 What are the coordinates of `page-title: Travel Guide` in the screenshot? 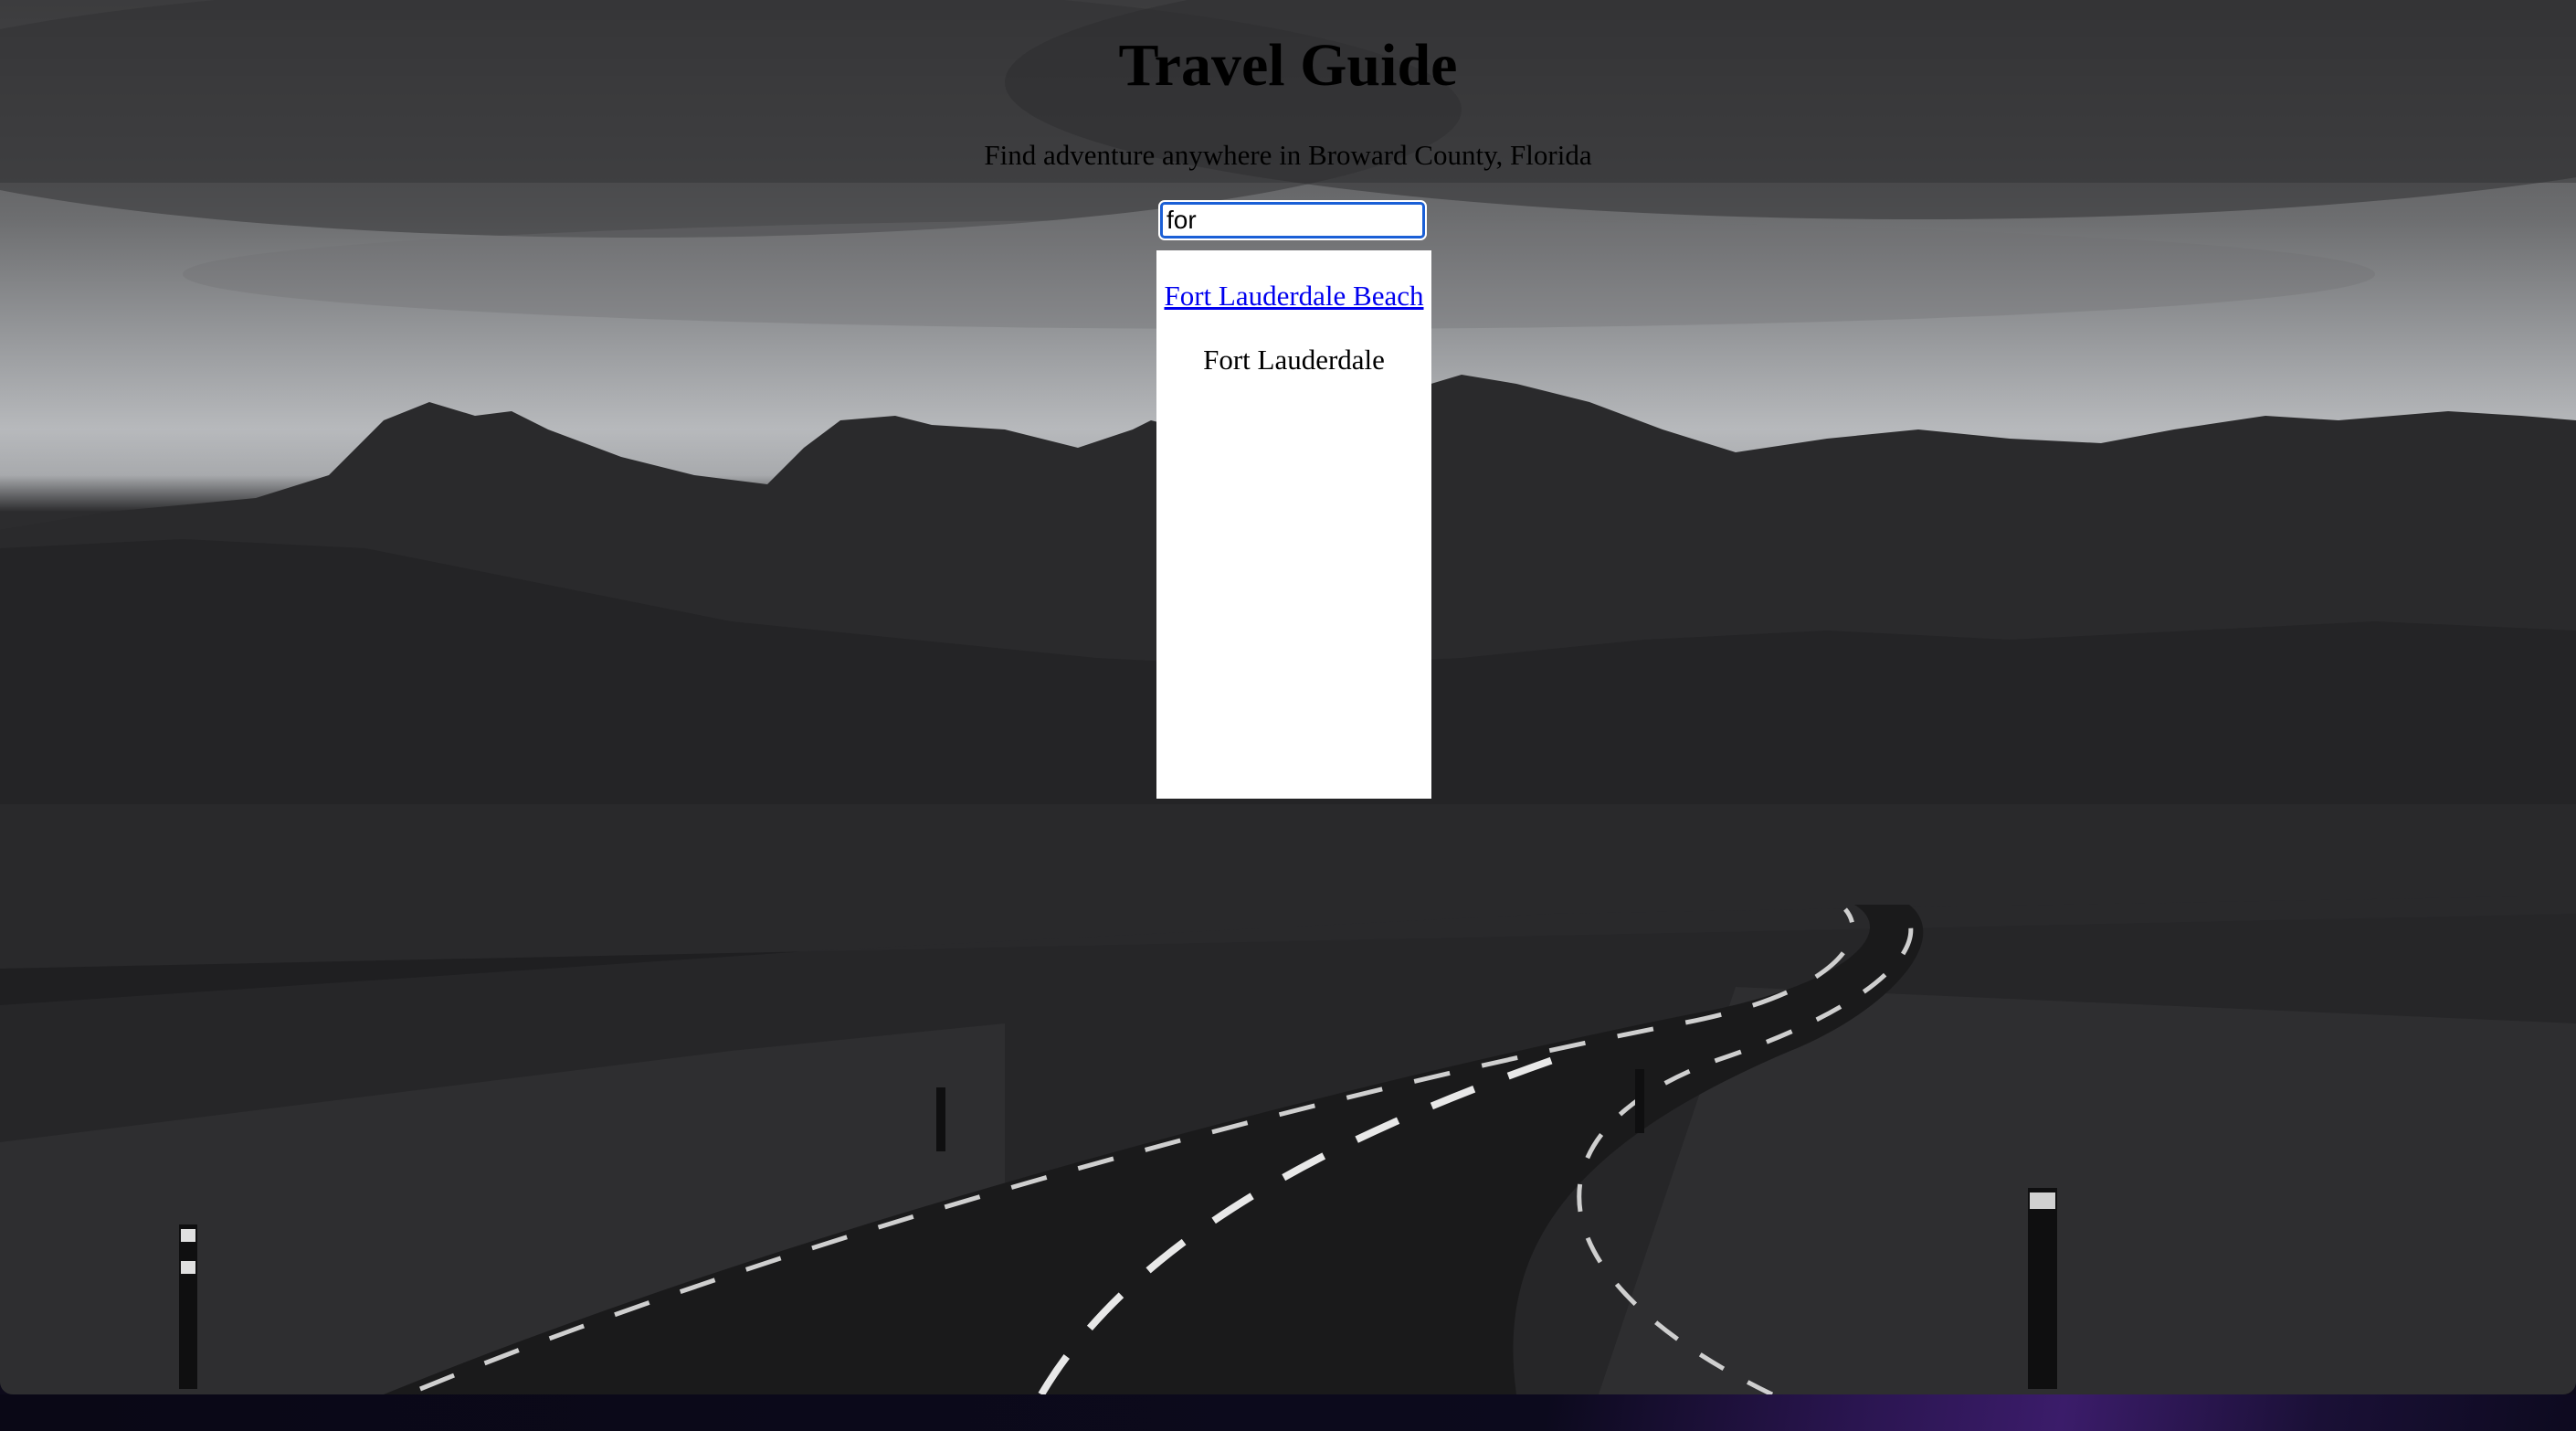 It's located at (1288, 66).